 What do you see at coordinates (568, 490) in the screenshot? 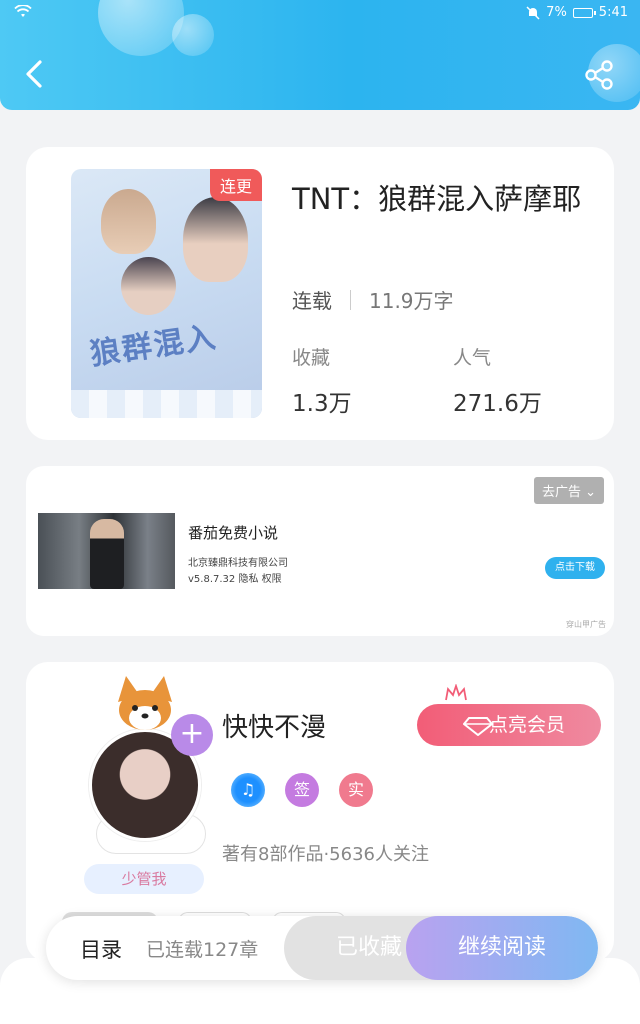
I see `remove-ad-button: 去广告 ⌄` at bounding box center [568, 490].